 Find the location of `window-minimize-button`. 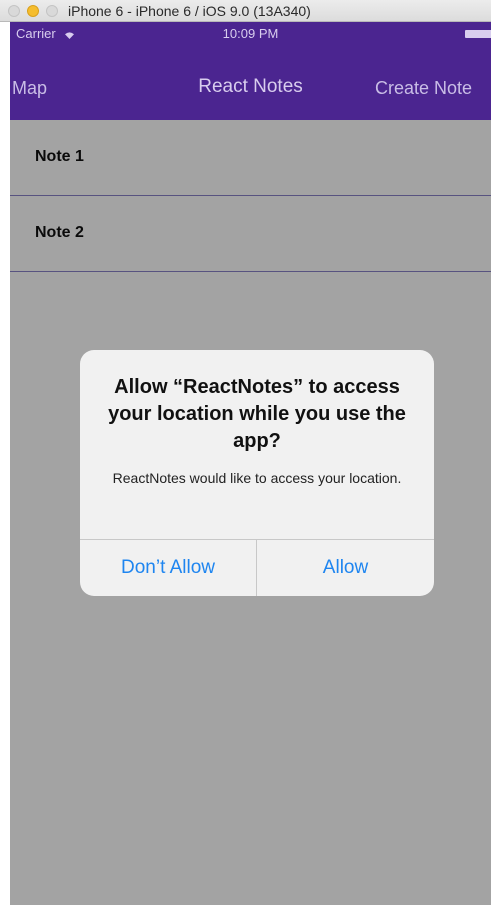

window-minimize-button is located at coordinates (33, 11).